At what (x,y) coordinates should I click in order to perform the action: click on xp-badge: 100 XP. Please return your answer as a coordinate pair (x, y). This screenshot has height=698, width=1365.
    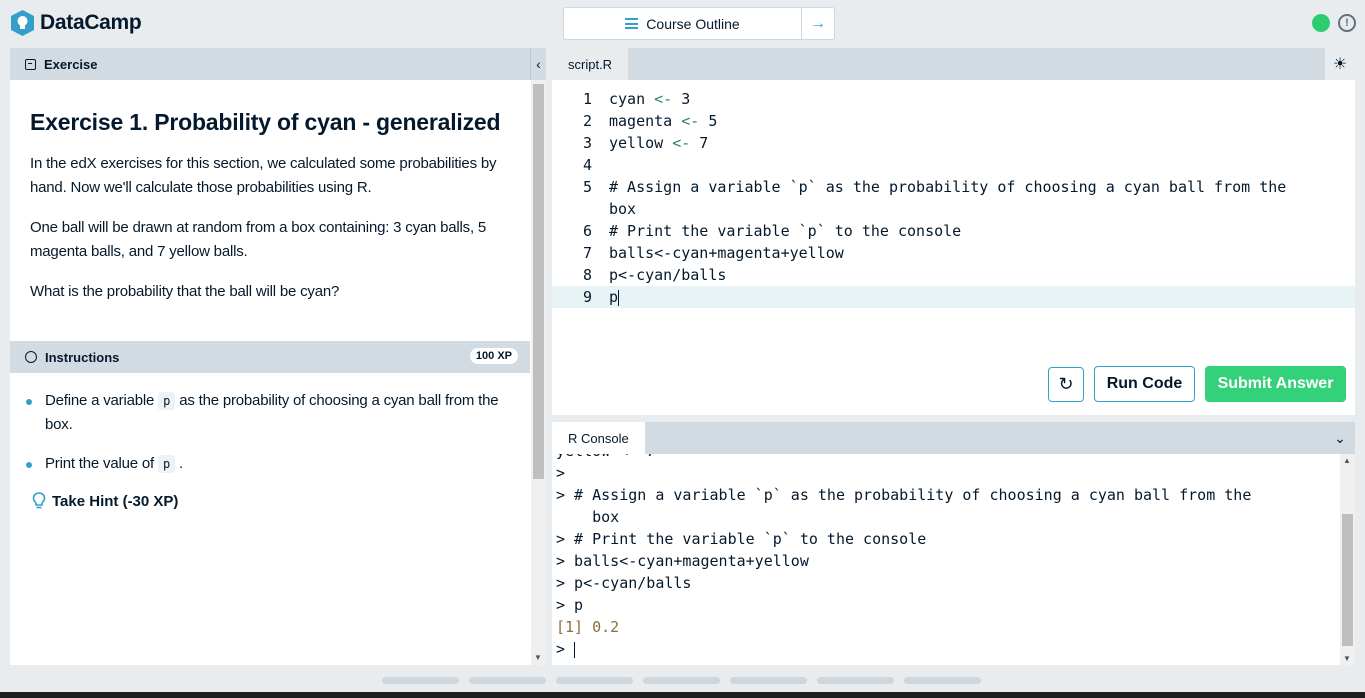
    Looking at the image, I should click on (493, 356).